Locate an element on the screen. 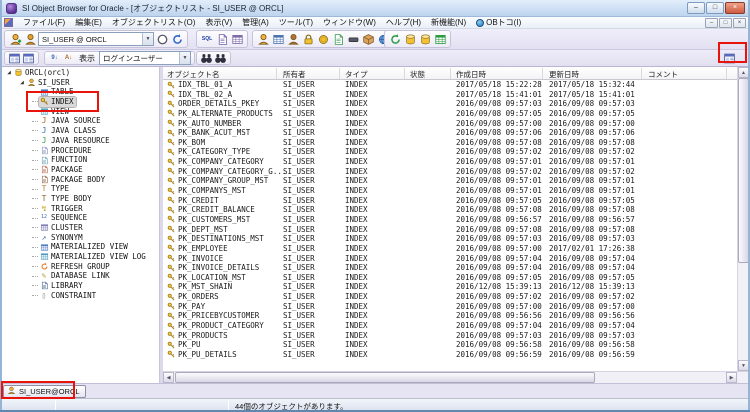 The width and height of the screenshot is (750, 412). tree-item-function: FUNCTION is located at coordinates (80, 160).